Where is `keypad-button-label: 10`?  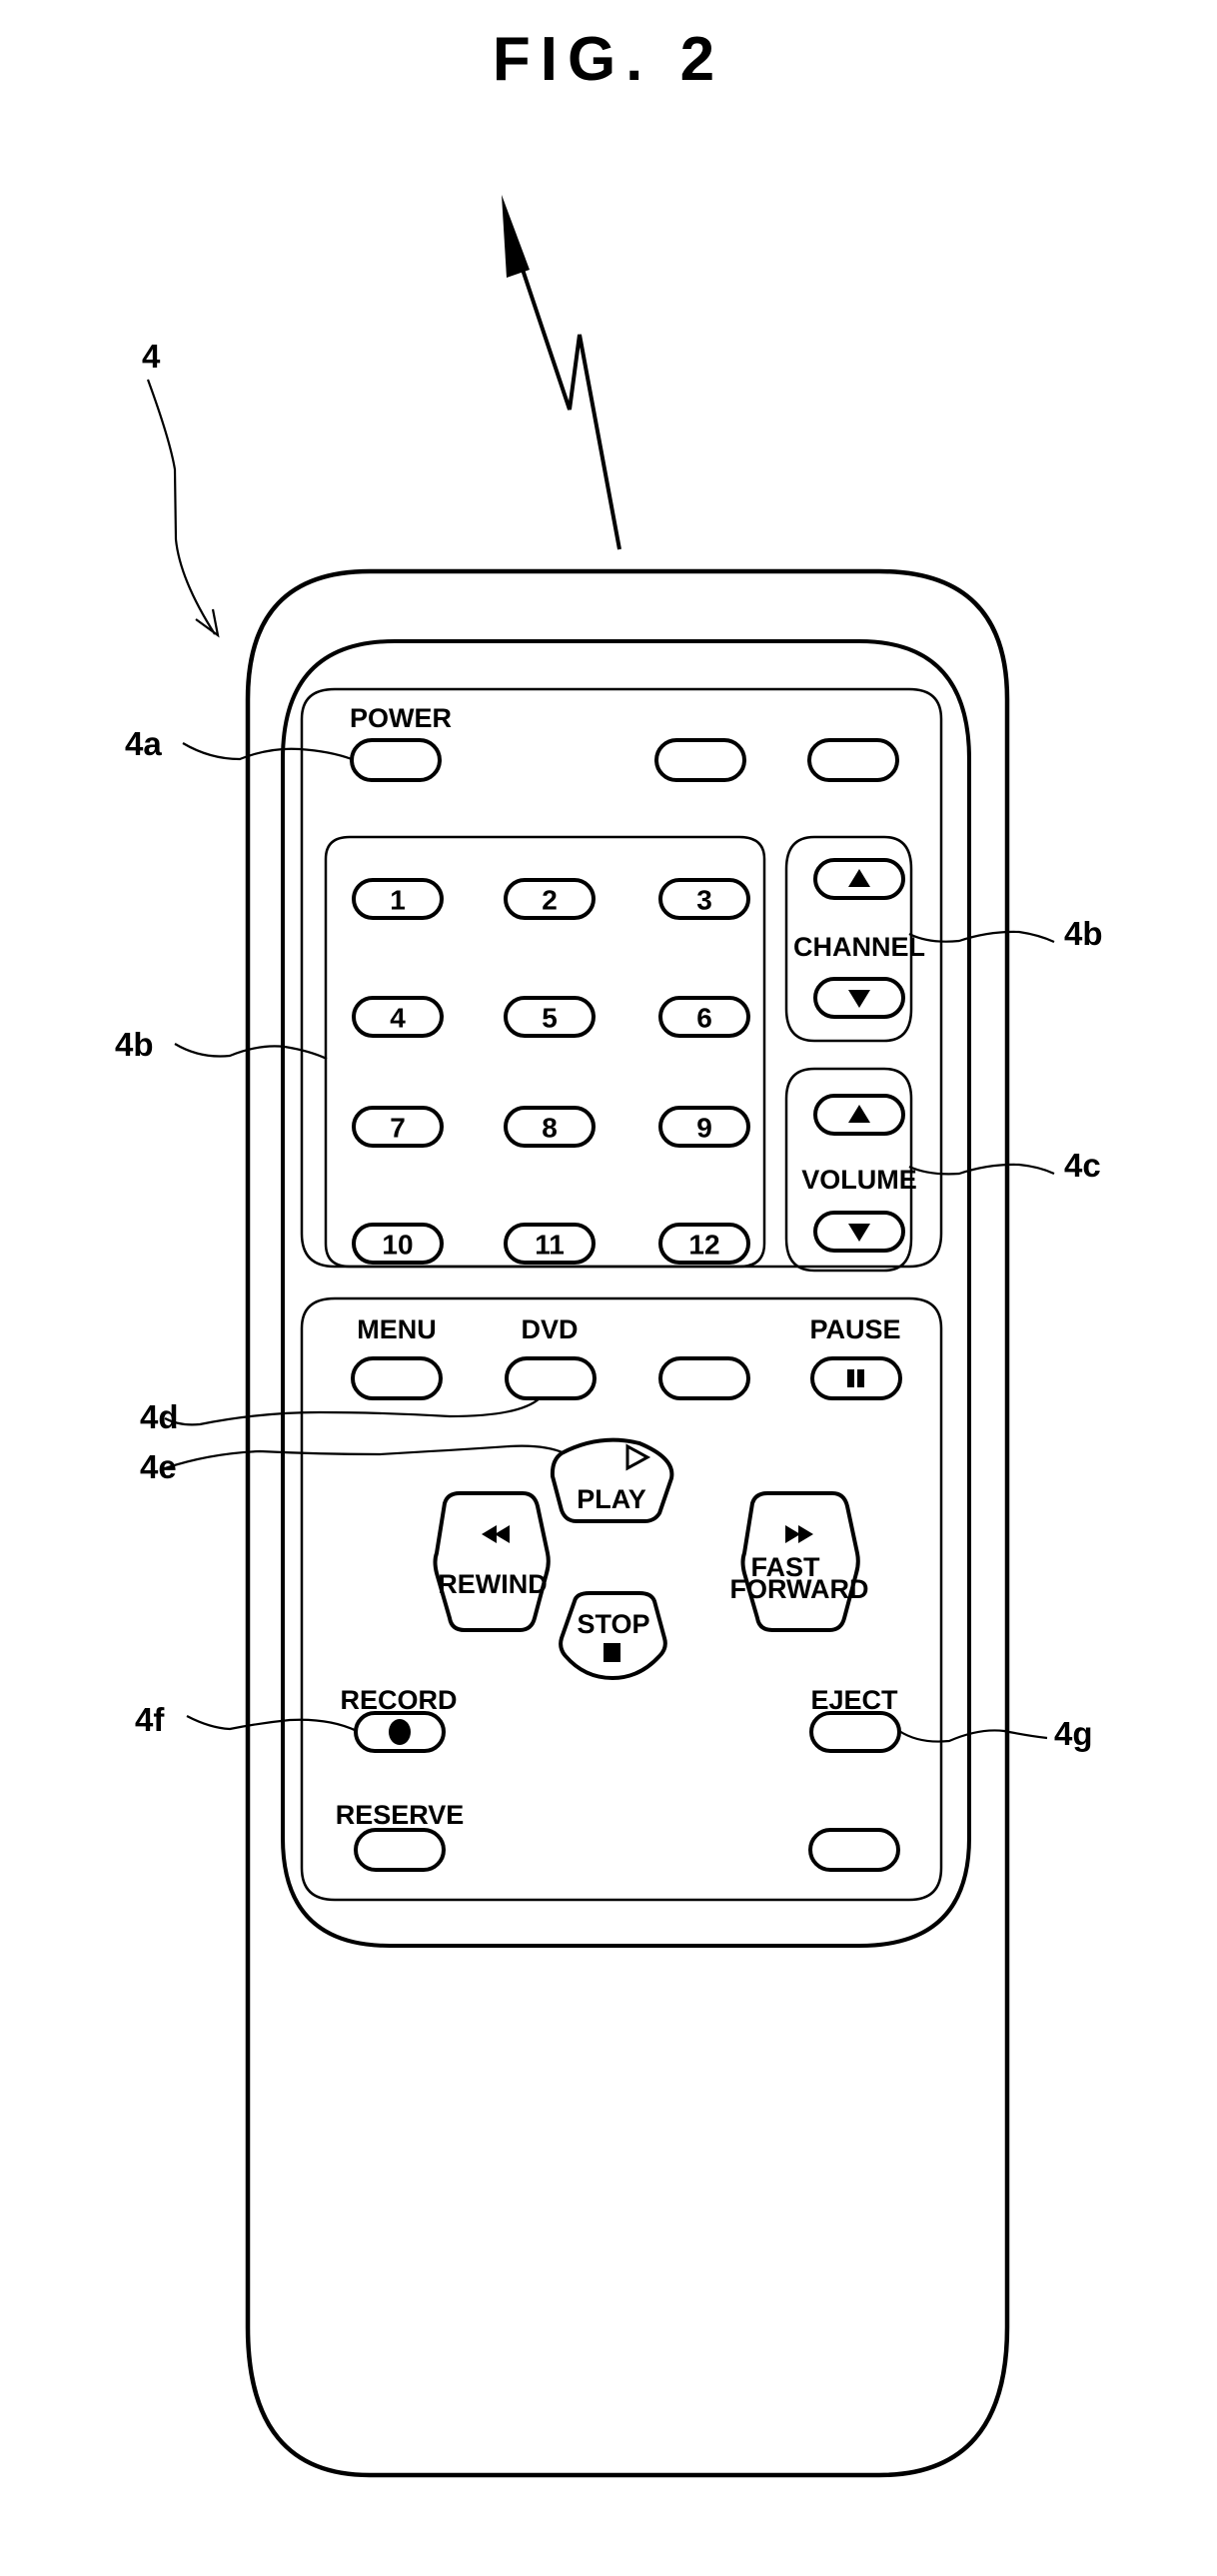 keypad-button-label: 10 is located at coordinates (397, 1246).